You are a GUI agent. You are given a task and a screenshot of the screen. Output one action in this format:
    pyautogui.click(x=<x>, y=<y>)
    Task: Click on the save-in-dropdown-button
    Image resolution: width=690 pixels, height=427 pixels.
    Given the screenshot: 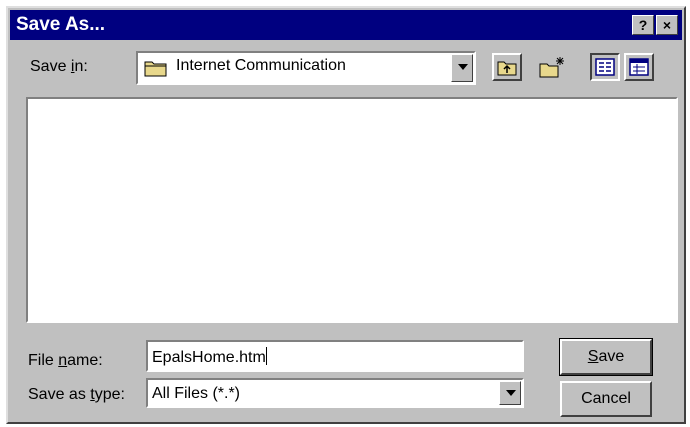 What is the action you would take?
    pyautogui.click(x=462, y=68)
    